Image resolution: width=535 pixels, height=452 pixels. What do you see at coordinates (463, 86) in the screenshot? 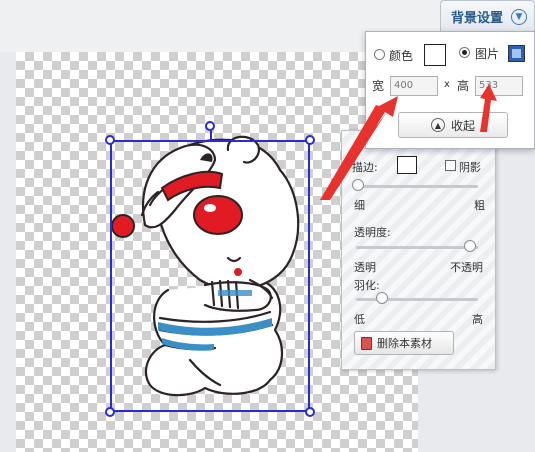
I see `height-label: 高` at bounding box center [463, 86].